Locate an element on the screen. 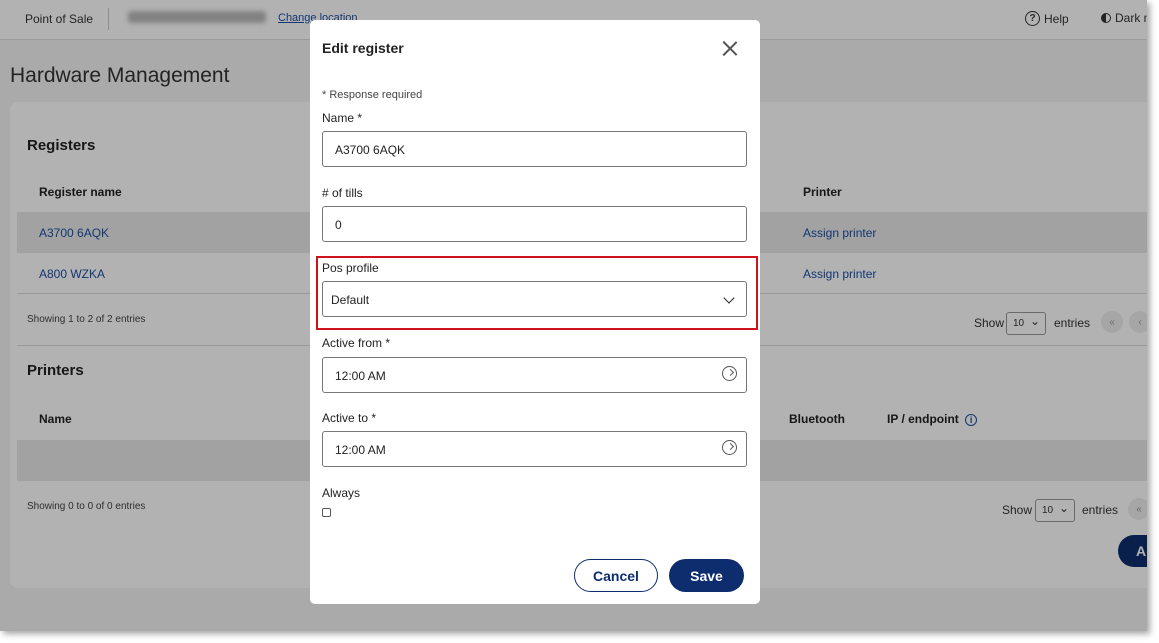  save-button: Save is located at coordinates (706, 575).